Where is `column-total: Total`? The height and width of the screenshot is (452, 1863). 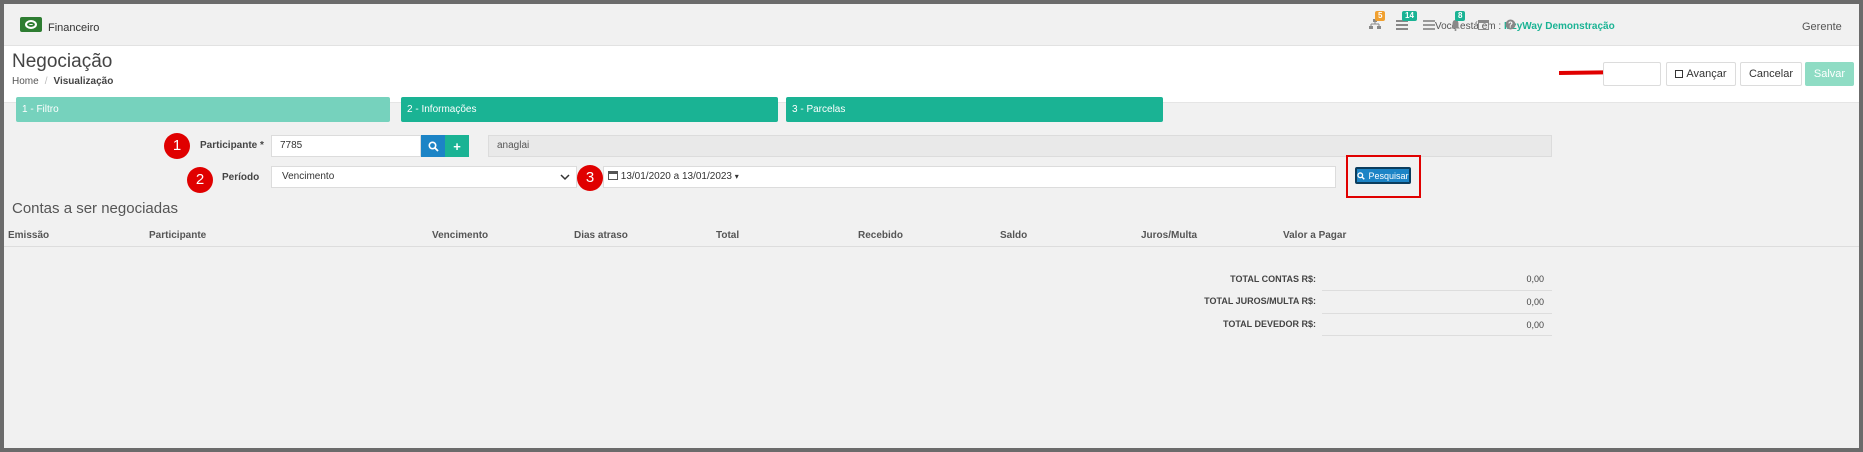 column-total: Total is located at coordinates (727, 235).